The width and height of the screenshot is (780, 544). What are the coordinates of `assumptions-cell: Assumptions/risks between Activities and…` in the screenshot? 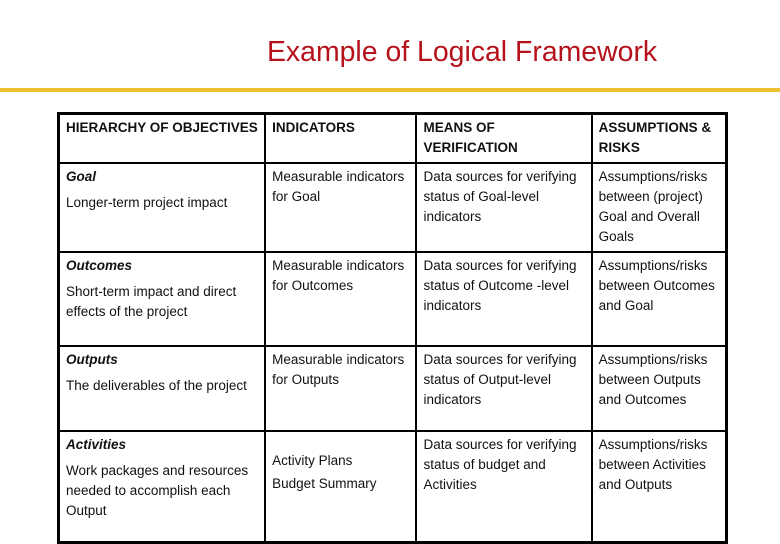 It's located at (659, 487).